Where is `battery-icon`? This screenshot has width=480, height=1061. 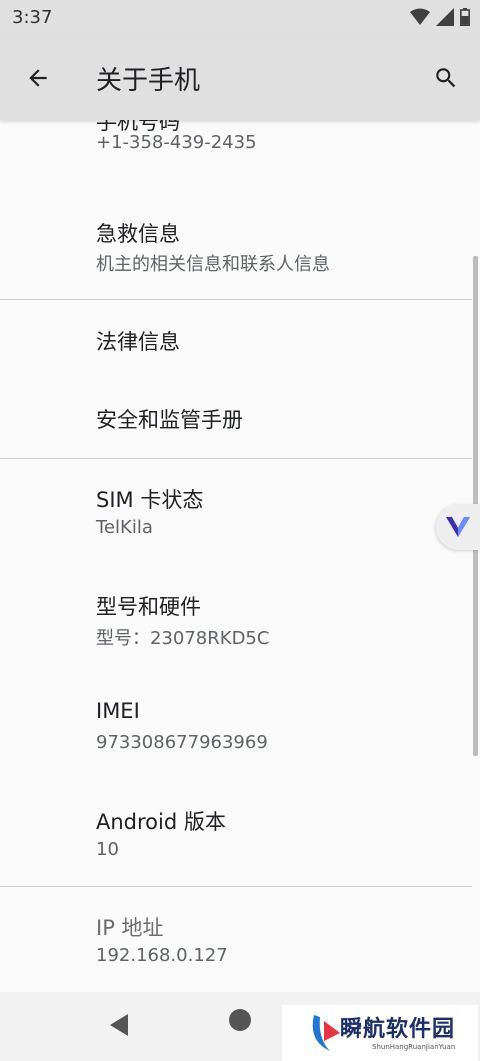 battery-icon is located at coordinates (465, 17).